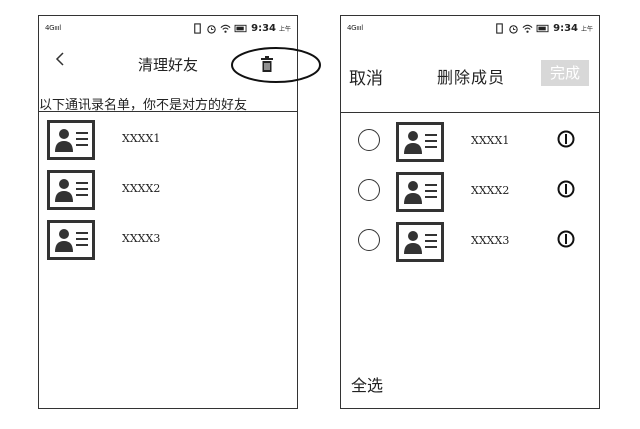  What do you see at coordinates (276, 65) in the screenshot?
I see `highlight-ellipse` at bounding box center [276, 65].